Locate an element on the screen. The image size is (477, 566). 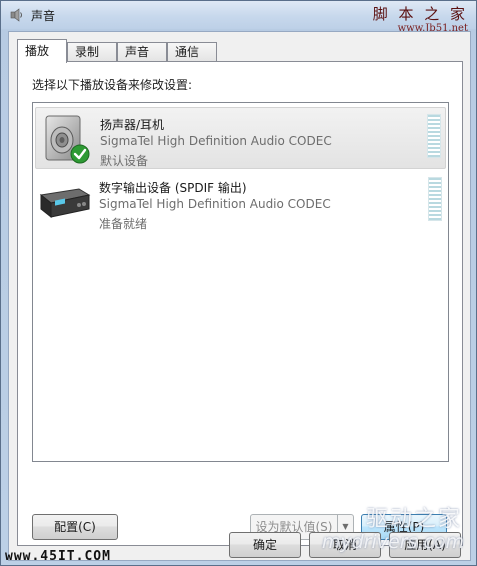
speaker-icon is located at coordinates (66, 140).